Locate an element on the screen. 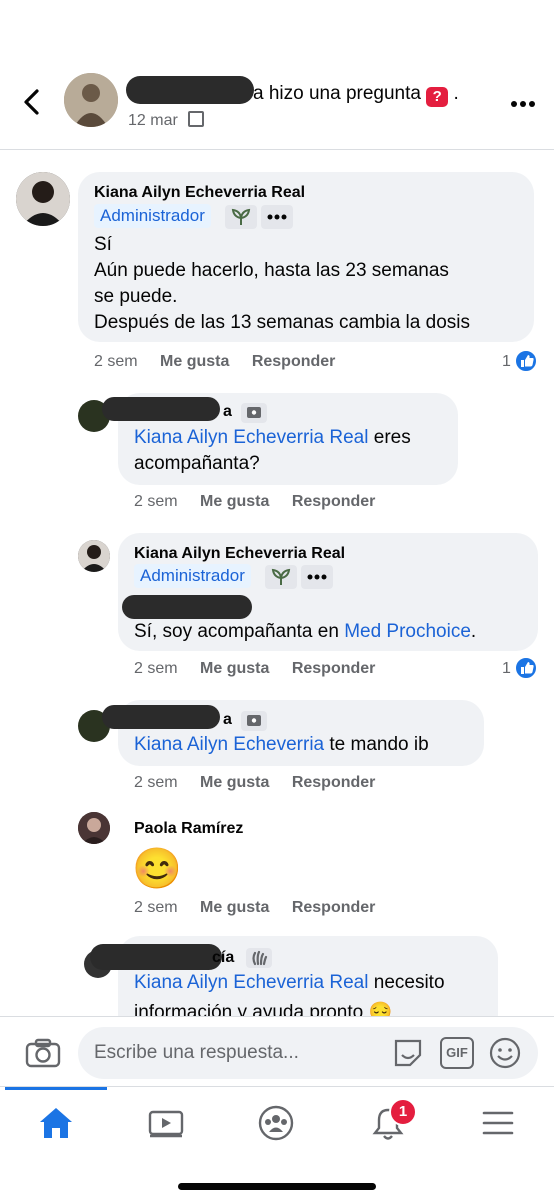 The image size is (554, 1201). gif-icon: GIF is located at coordinates (457, 1053).